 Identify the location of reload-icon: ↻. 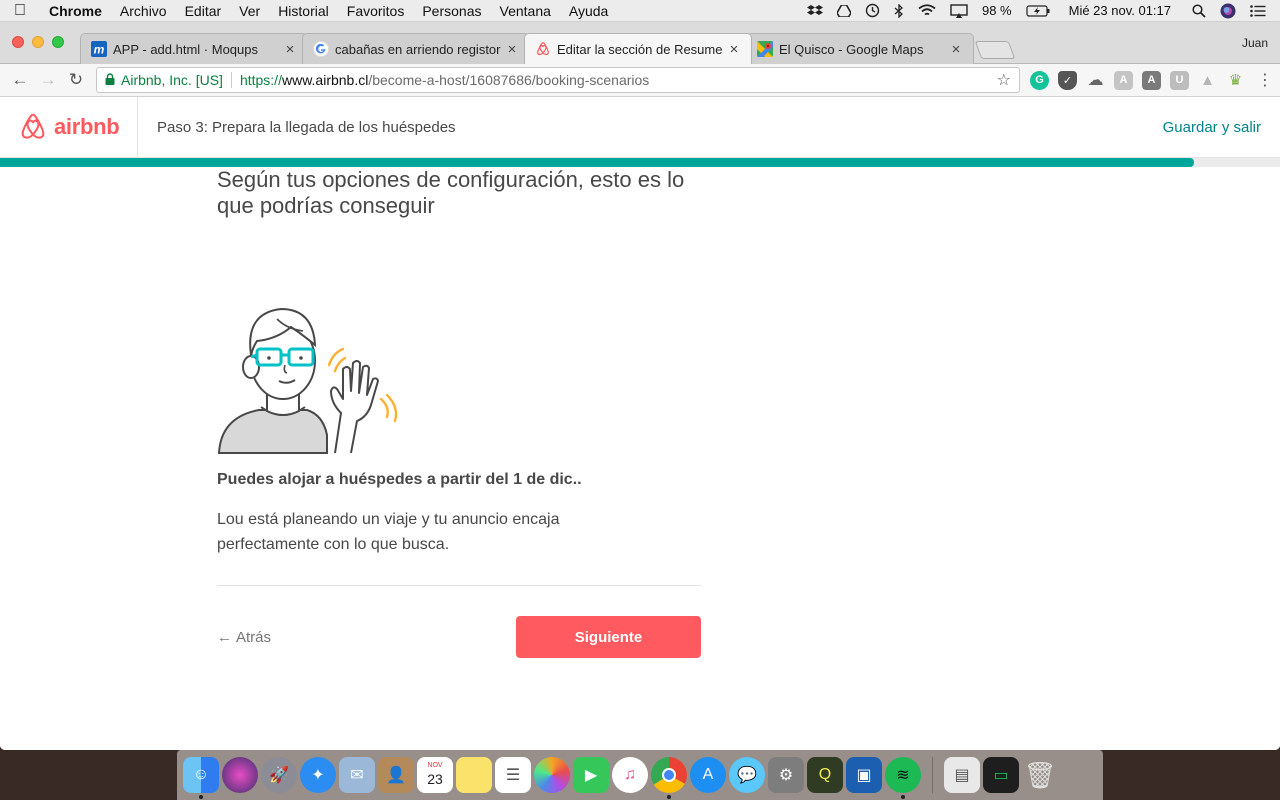
(76, 80).